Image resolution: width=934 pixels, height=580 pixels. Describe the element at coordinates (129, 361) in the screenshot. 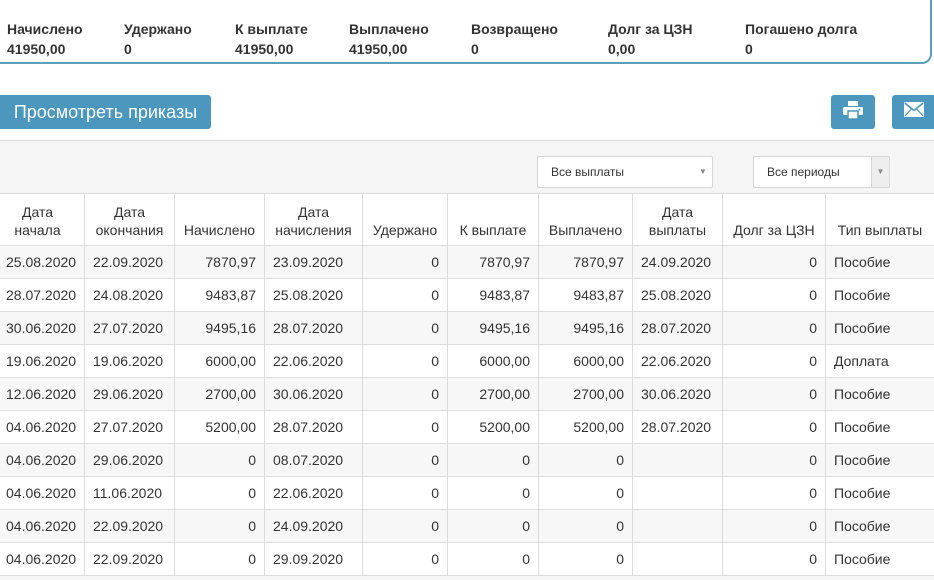

I see `cell-end-date: 19.06.2020` at that location.